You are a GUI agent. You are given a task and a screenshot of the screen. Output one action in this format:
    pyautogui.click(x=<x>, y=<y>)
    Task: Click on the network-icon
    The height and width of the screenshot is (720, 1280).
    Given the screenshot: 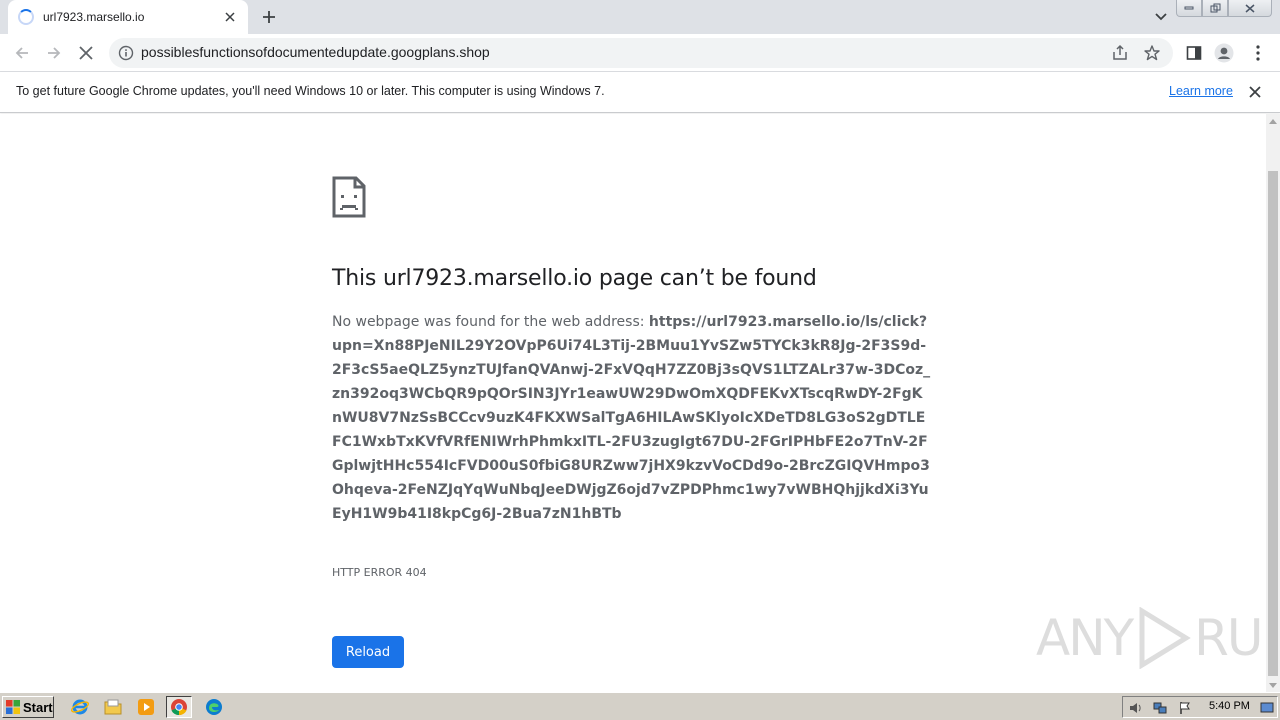 What is the action you would take?
    pyautogui.click(x=1160, y=708)
    